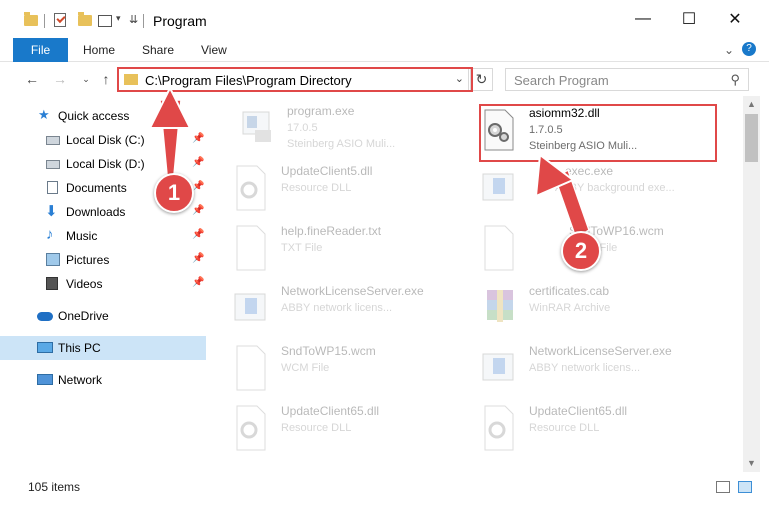  I want to click on forward-button: →, so click(60, 79).